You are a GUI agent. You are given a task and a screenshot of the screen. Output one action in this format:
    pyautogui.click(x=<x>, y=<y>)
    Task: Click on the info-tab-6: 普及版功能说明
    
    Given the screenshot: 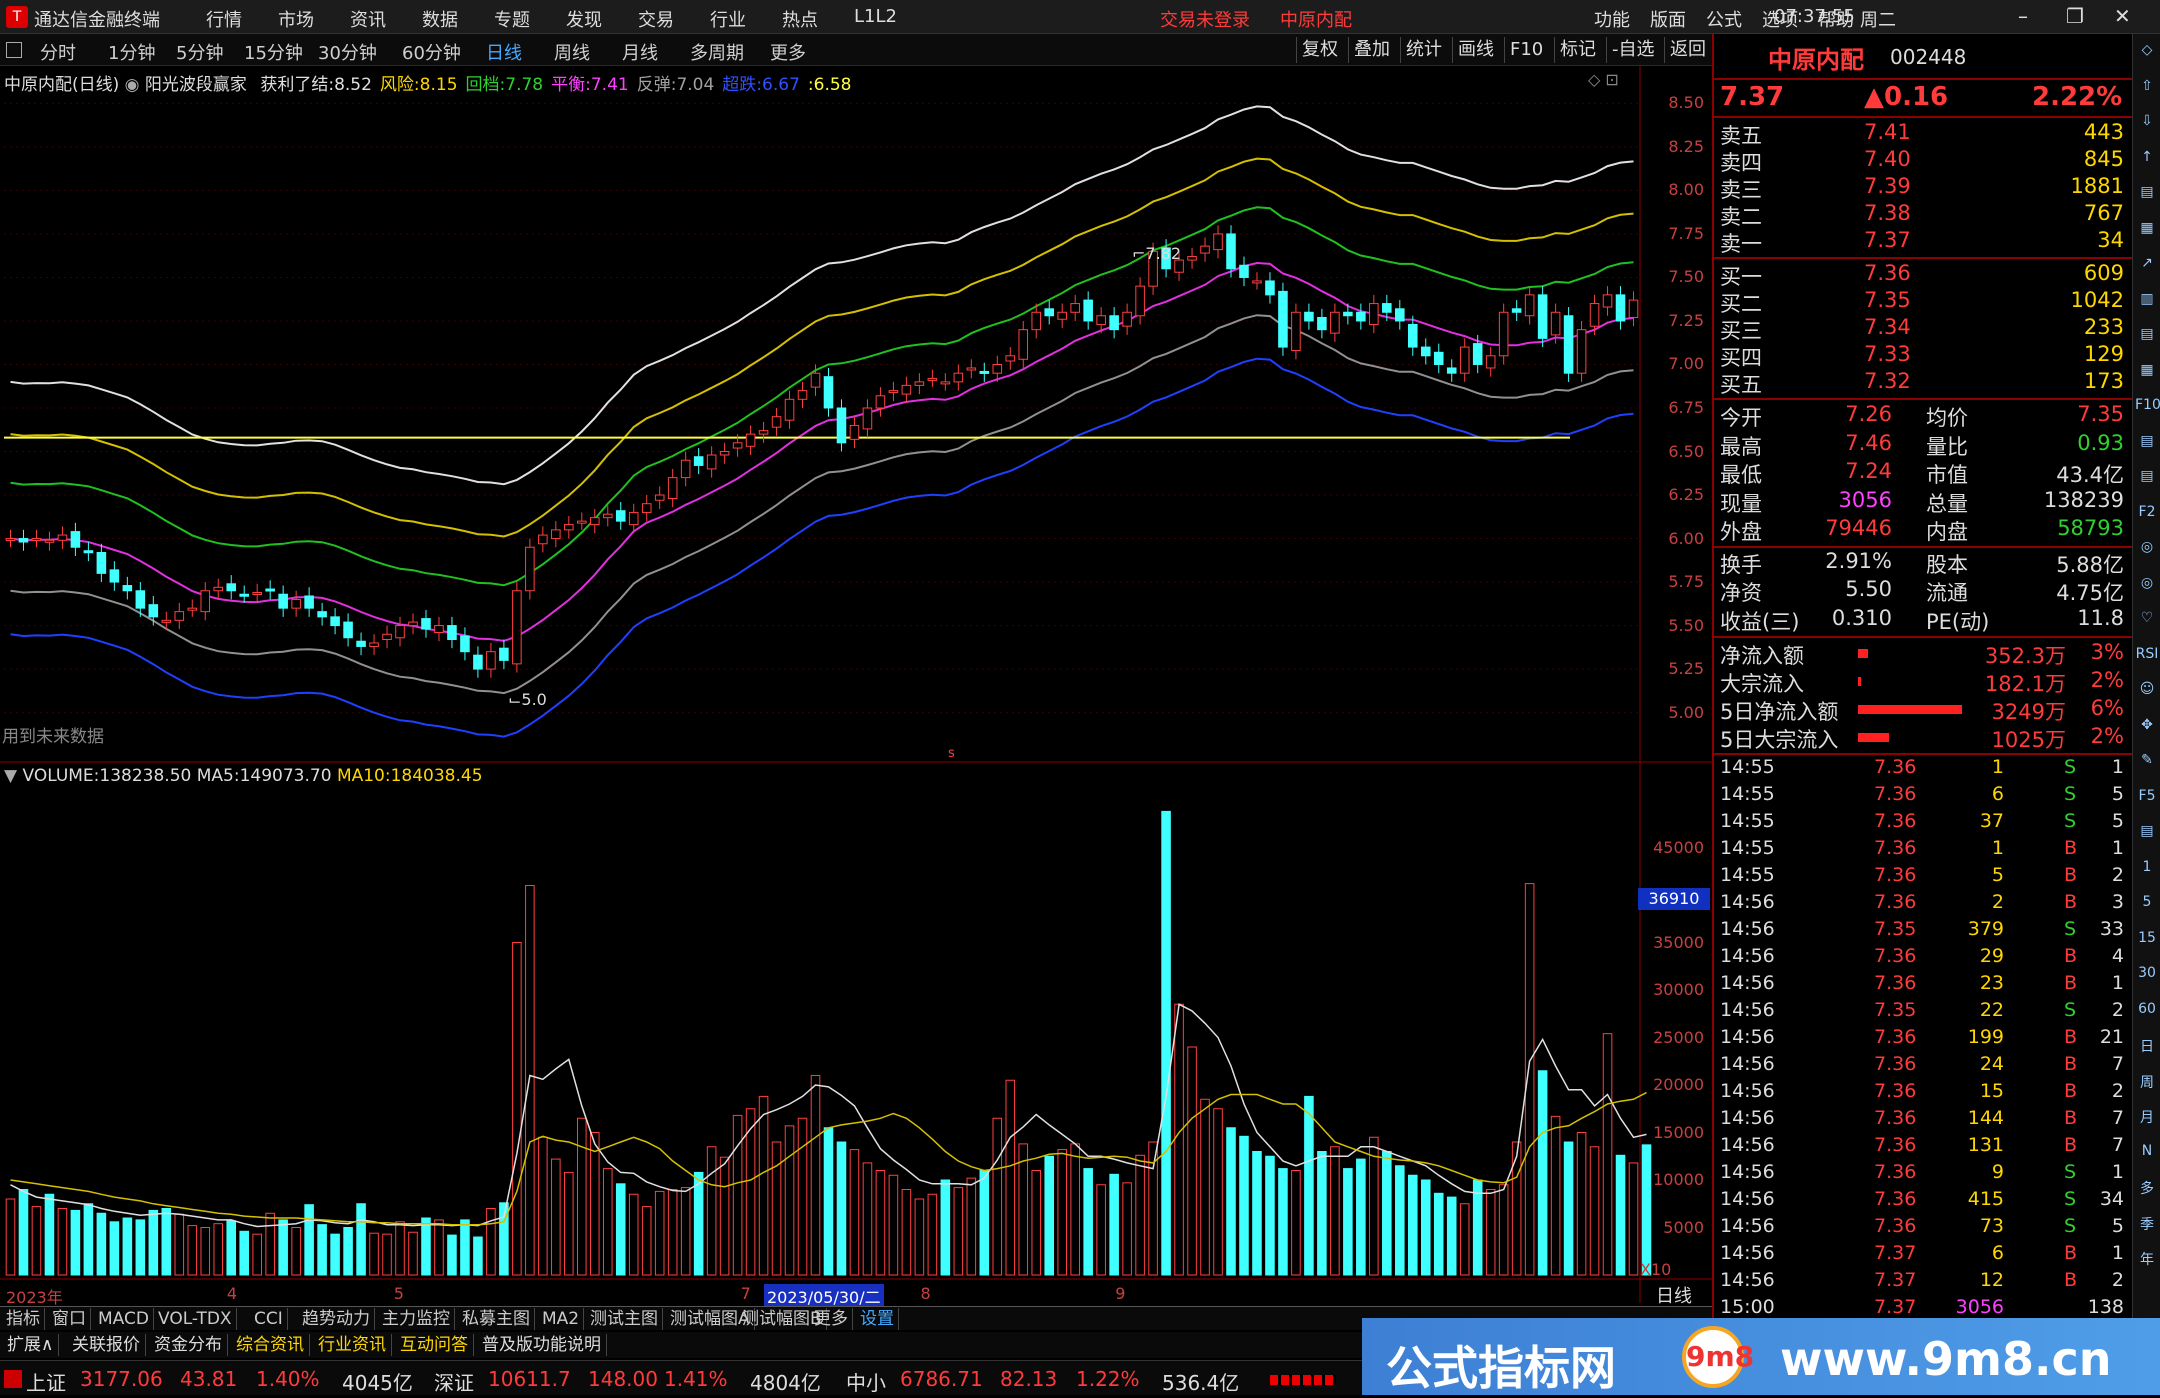 What is the action you would take?
    pyautogui.click(x=542, y=1345)
    